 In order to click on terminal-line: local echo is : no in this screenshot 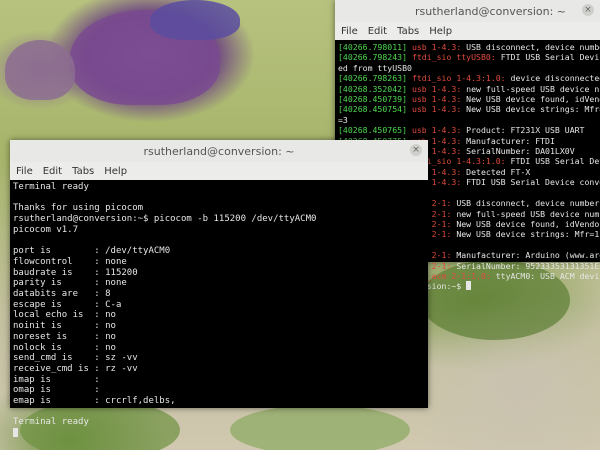, I will do `click(64, 315)`.